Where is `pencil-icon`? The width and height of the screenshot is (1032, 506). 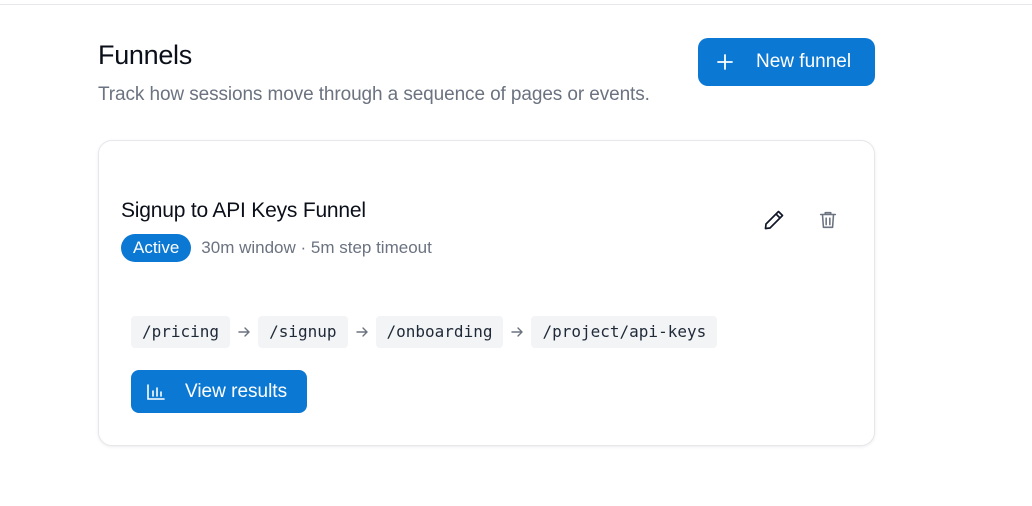 pencil-icon is located at coordinates (774, 220).